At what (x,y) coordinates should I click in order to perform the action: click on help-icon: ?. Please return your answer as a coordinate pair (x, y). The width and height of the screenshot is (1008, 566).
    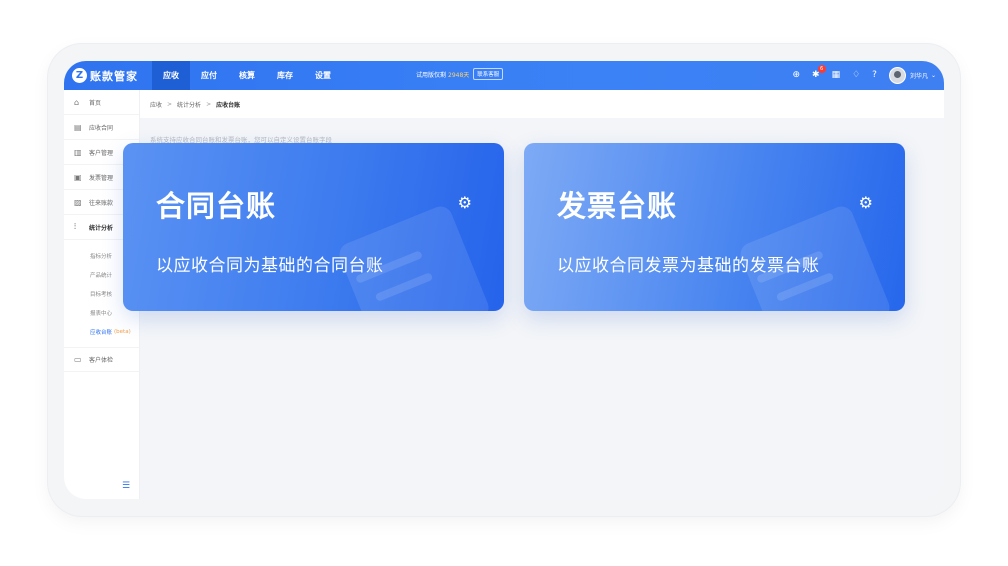
    Looking at the image, I should click on (874, 75).